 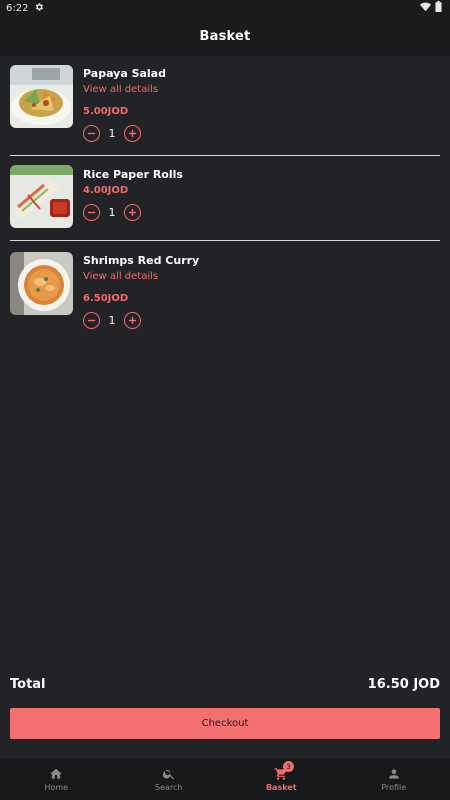 What do you see at coordinates (17, 8) in the screenshot?
I see `status-time: 6:22` at bounding box center [17, 8].